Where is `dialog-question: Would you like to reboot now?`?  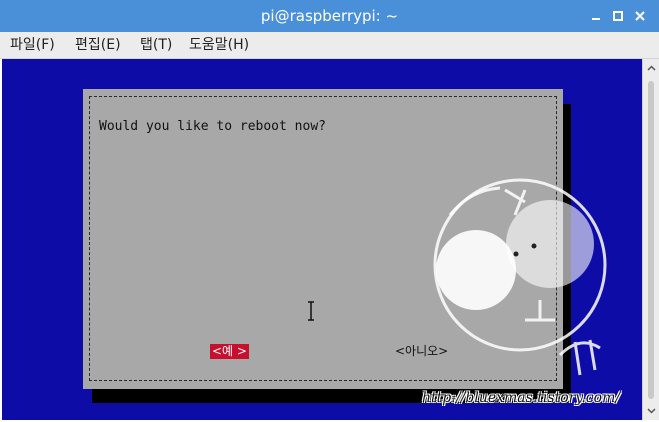
dialog-question: Would you like to reboot now? is located at coordinates (212, 126).